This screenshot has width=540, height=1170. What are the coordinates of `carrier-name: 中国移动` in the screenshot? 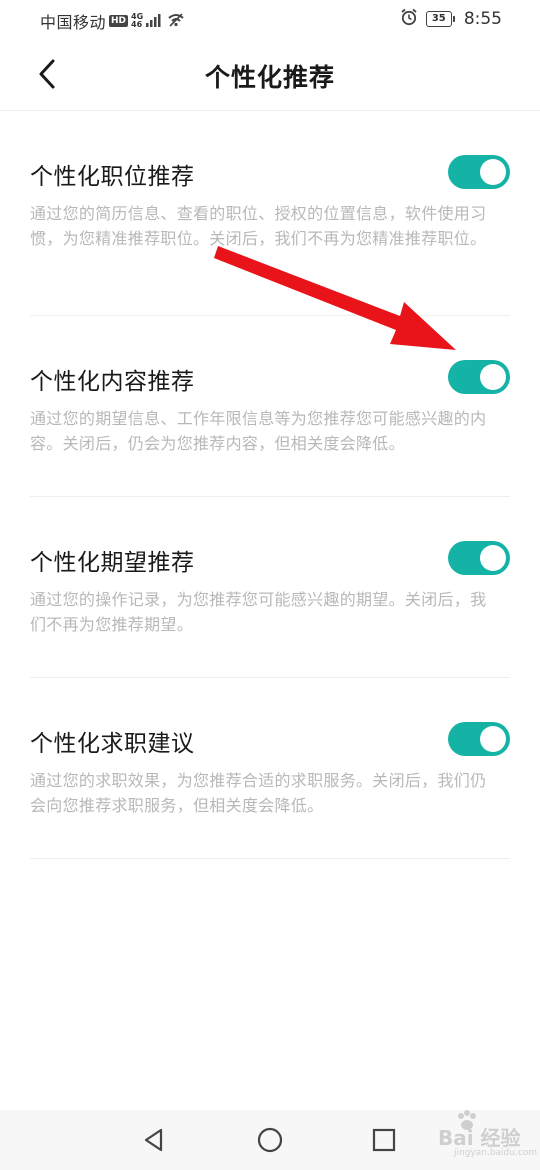 It's located at (73, 22).